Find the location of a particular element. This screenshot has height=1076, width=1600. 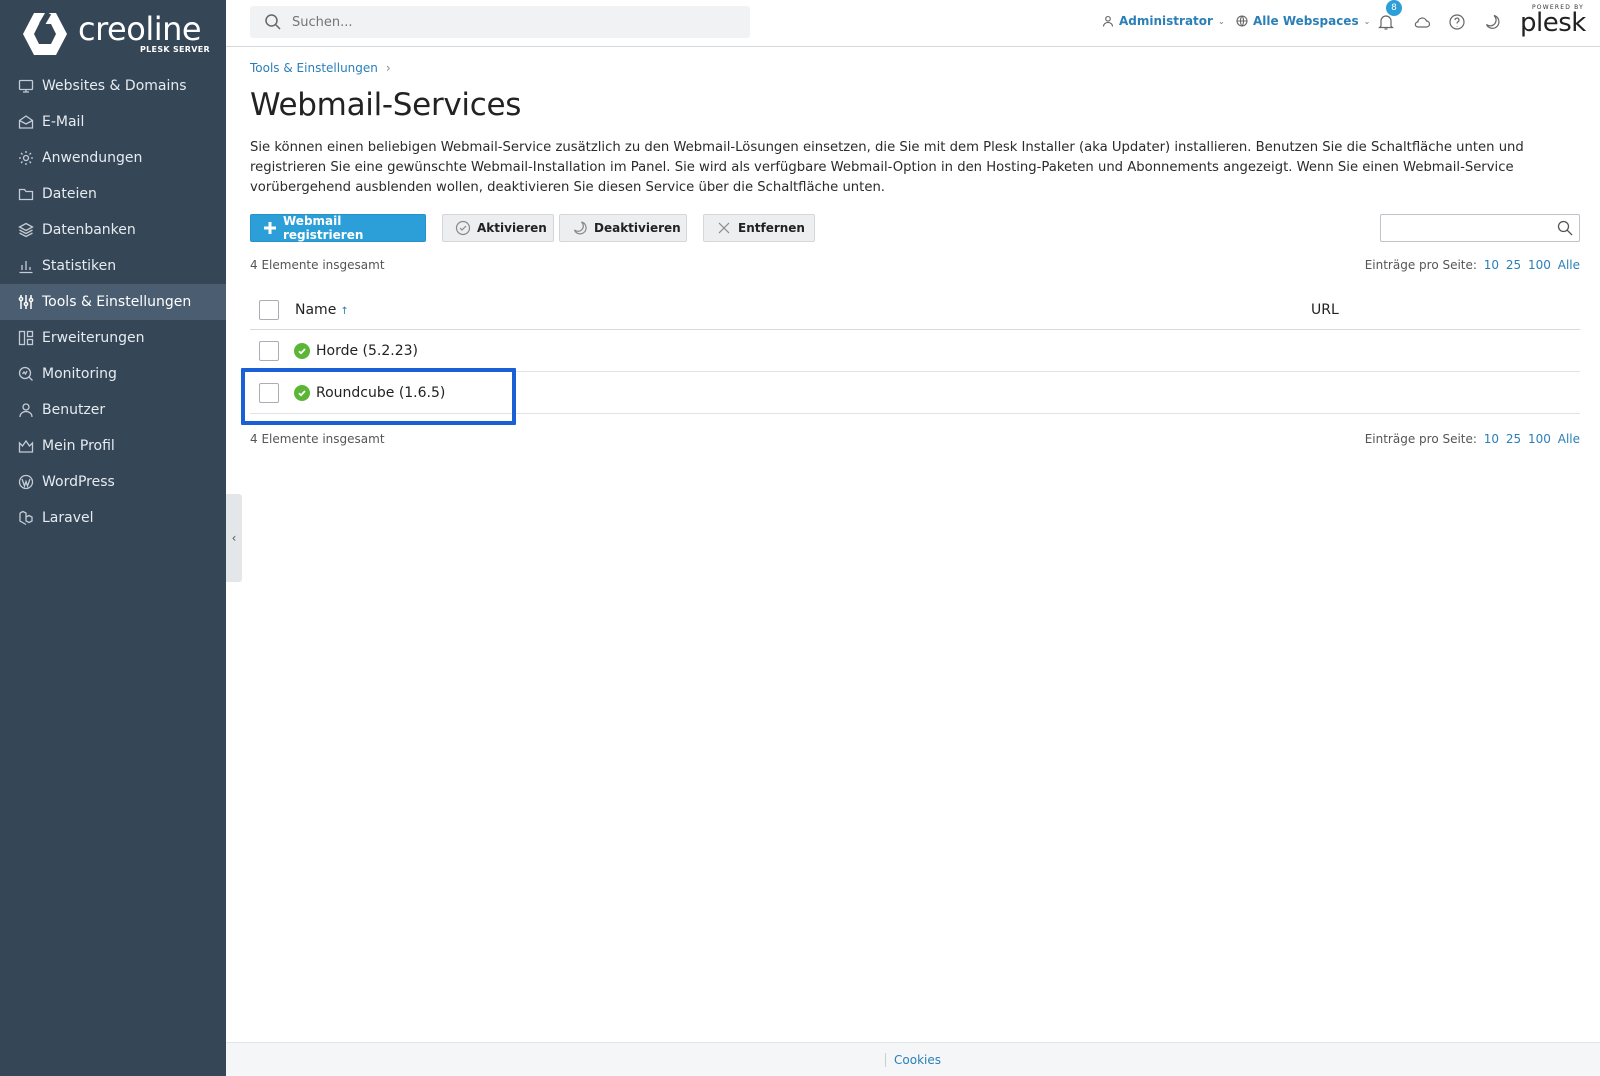

webmail-name: Roundcube (1.6.5) is located at coordinates (380, 393).